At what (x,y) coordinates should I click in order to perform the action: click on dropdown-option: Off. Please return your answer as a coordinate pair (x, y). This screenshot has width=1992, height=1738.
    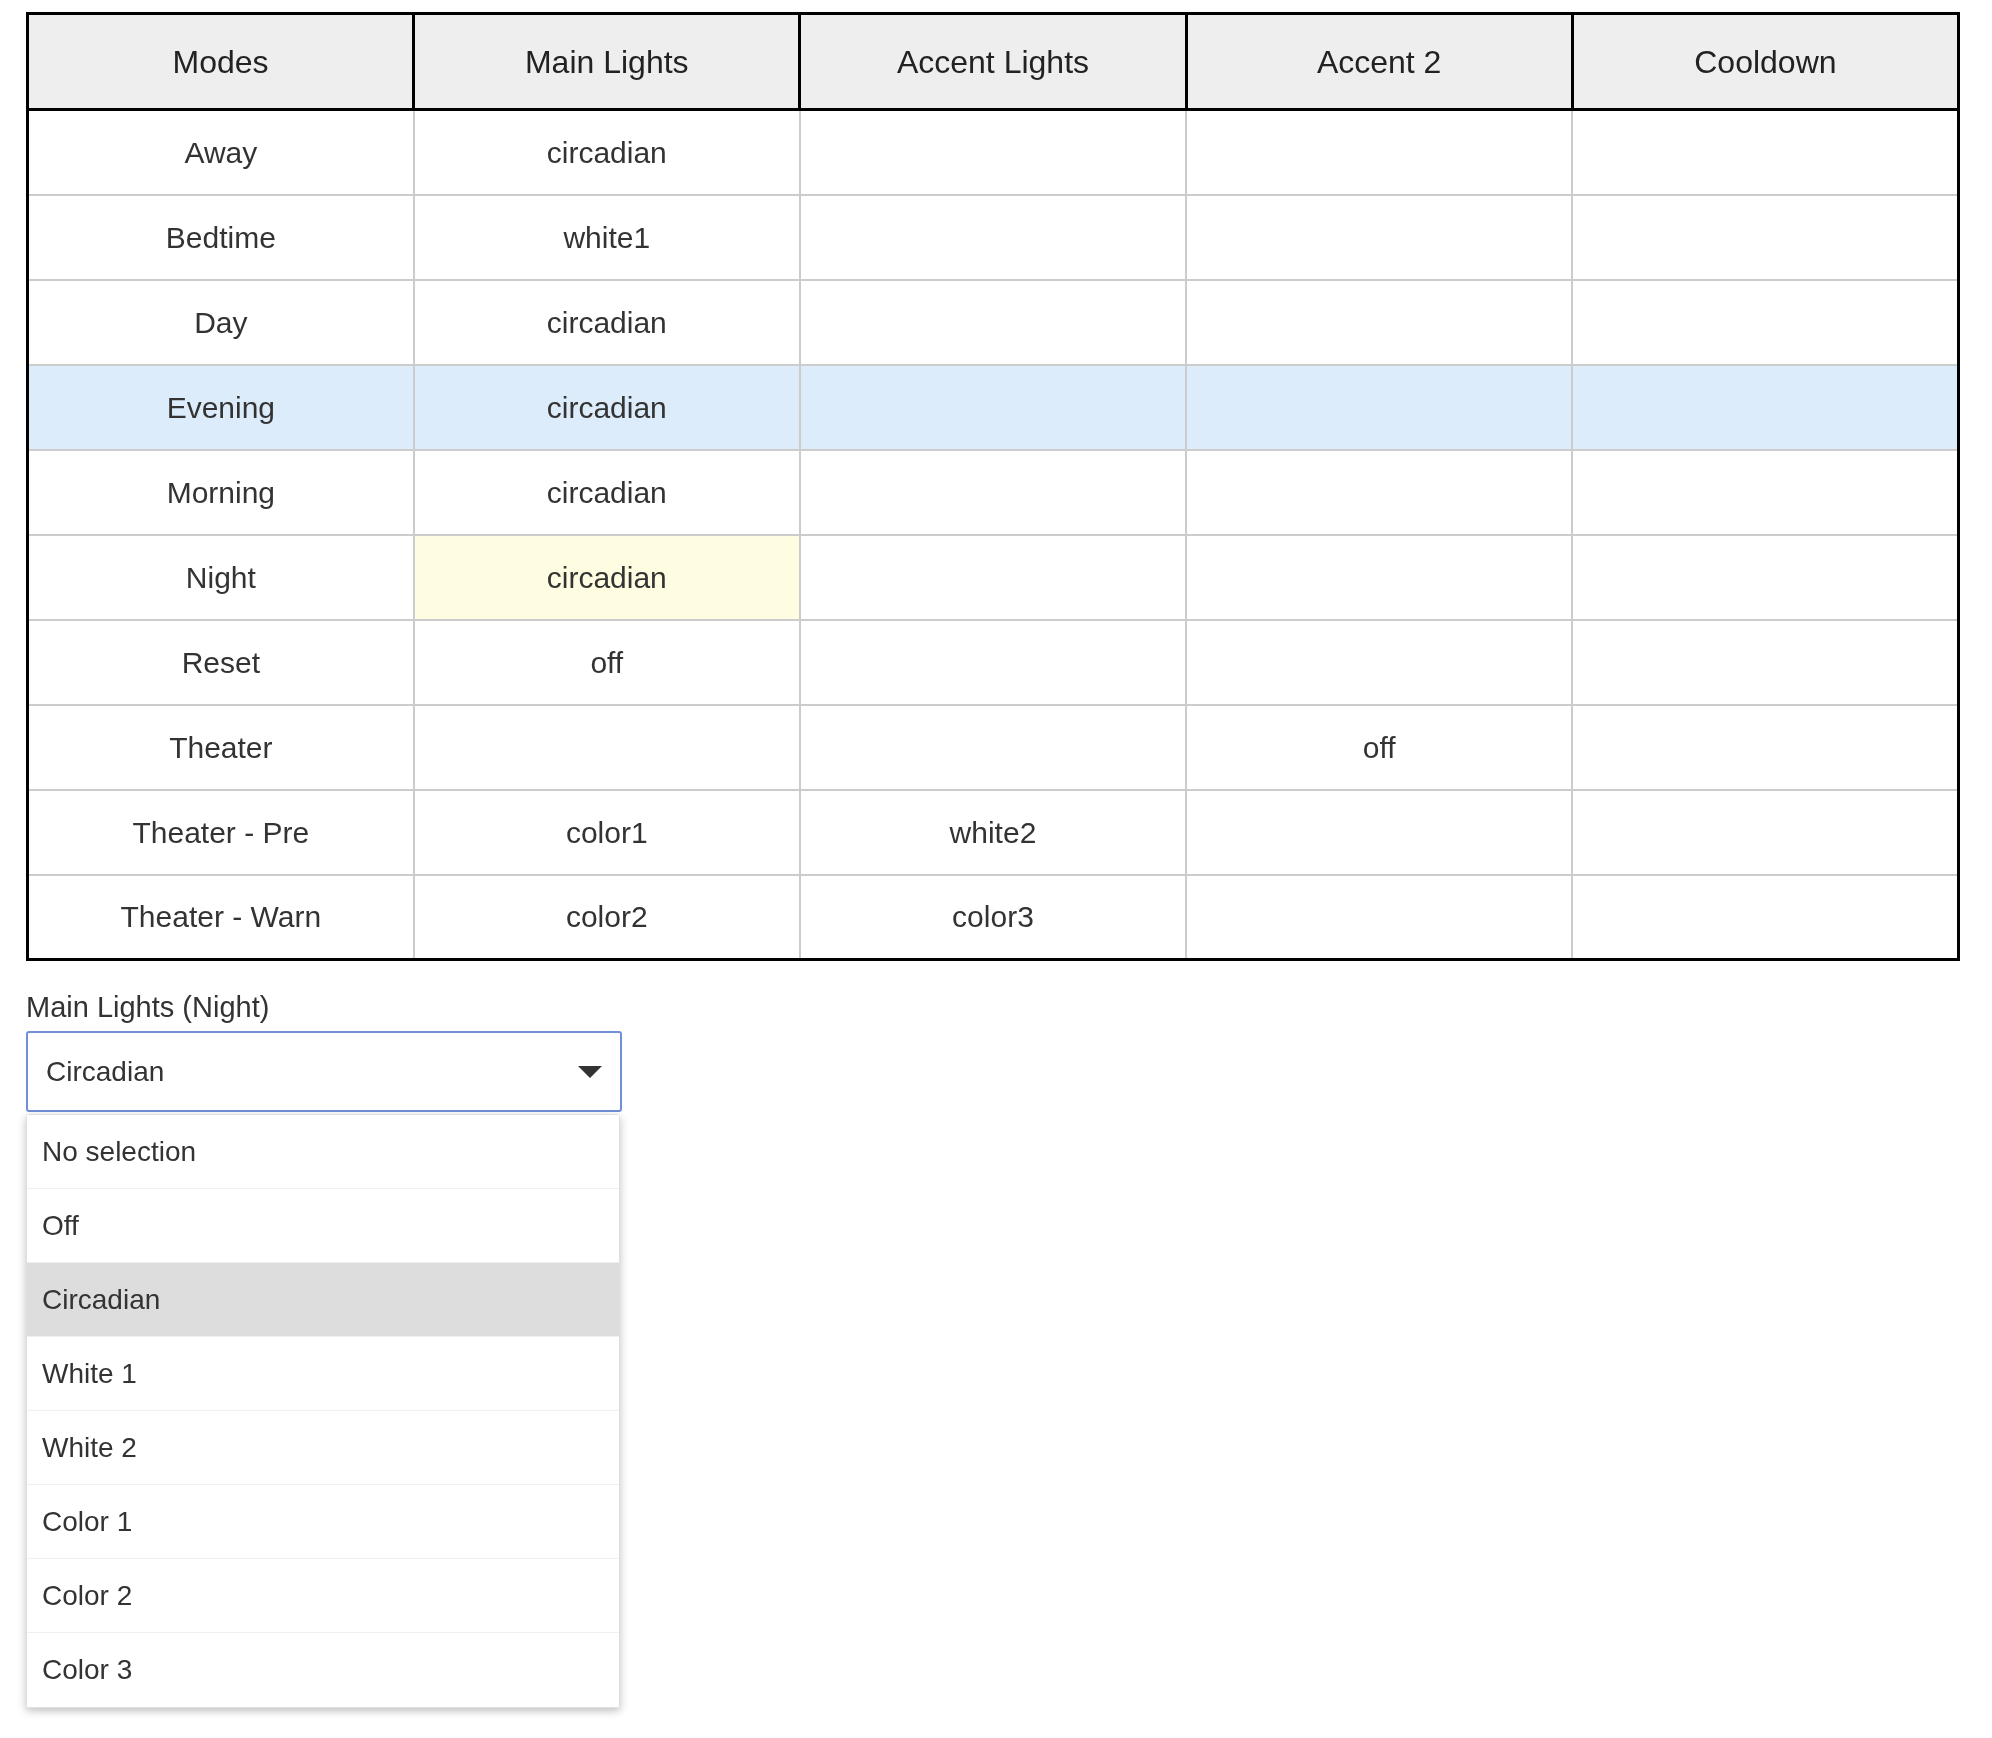
    Looking at the image, I should click on (323, 1226).